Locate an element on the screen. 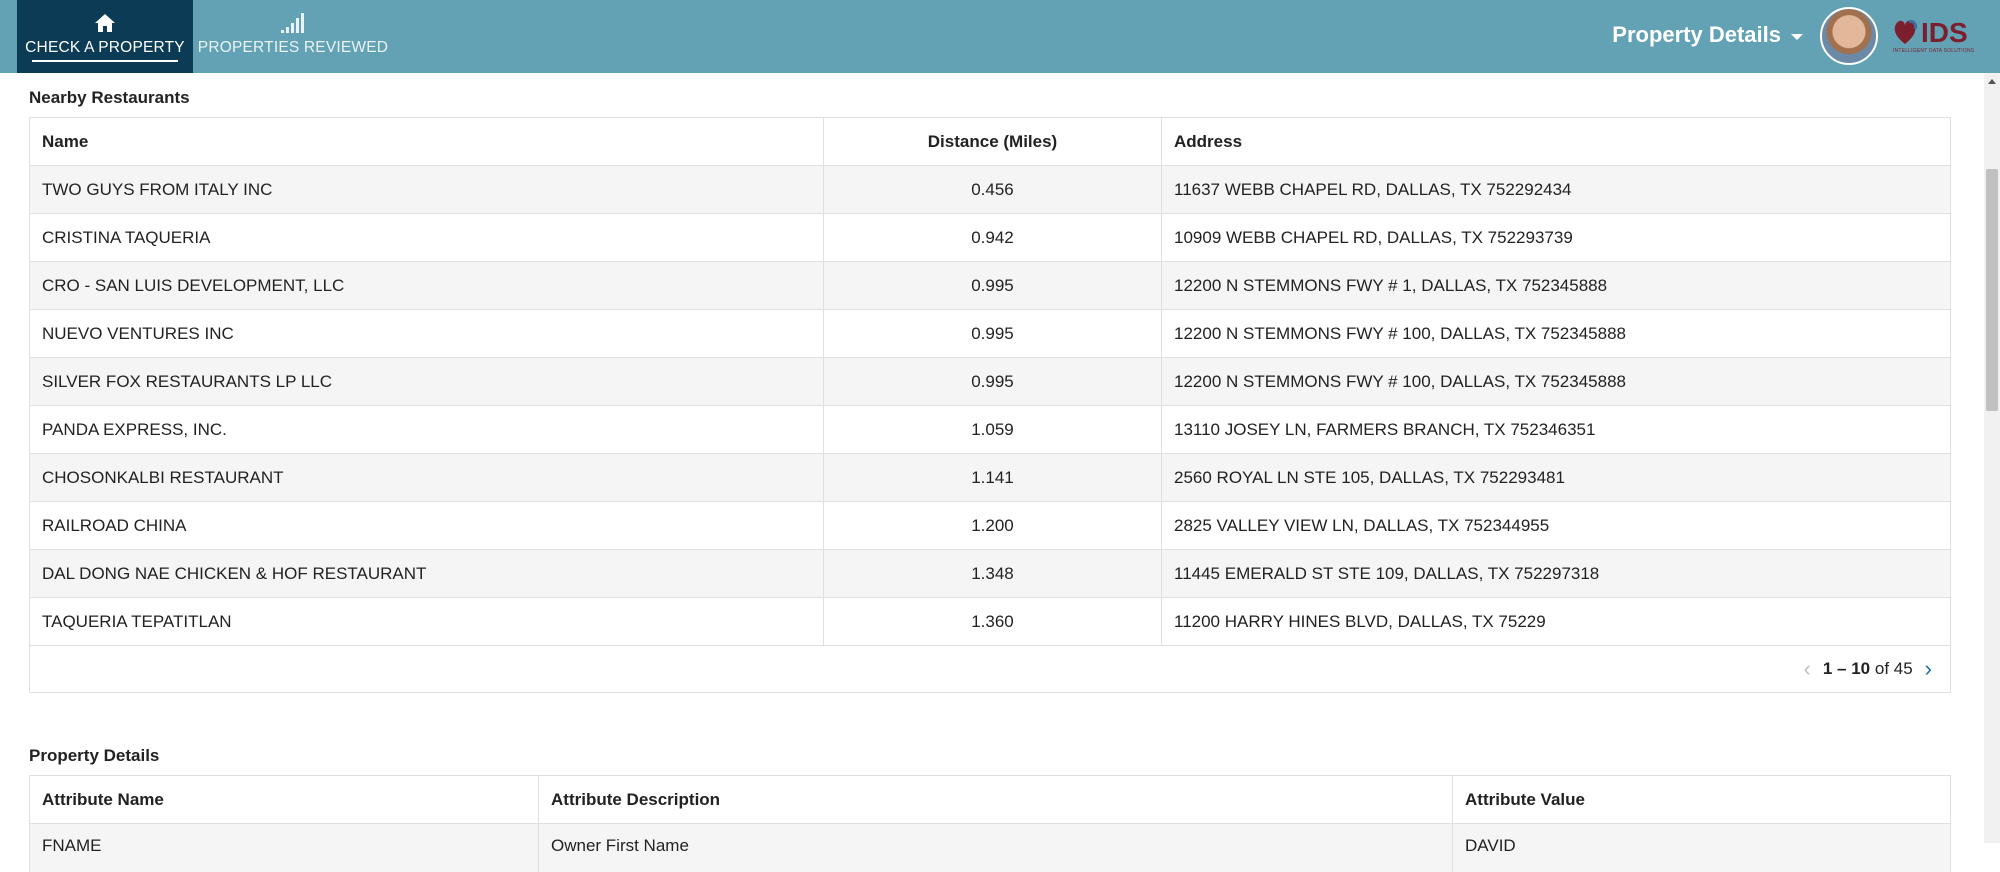 Image resolution: width=2000 pixels, height=872 pixels. restaurant-name-cell: PANDA EXPRESS, INC. is located at coordinates (427, 429).